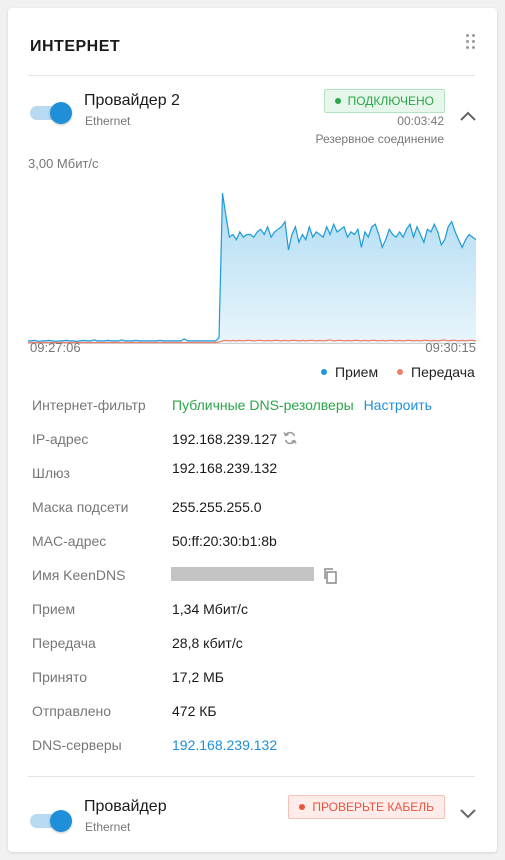 The width and height of the screenshot is (505, 860). What do you see at coordinates (89, 405) in the screenshot?
I see `filter-label: Интернет-фильтр` at bounding box center [89, 405].